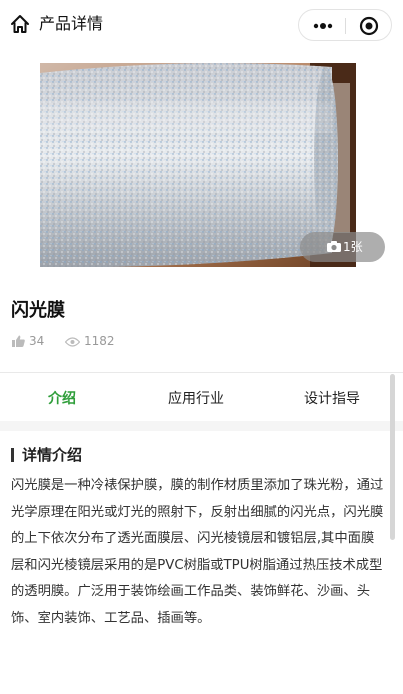  Describe the element at coordinates (20, 24) in the screenshot. I see `home-icon` at that location.